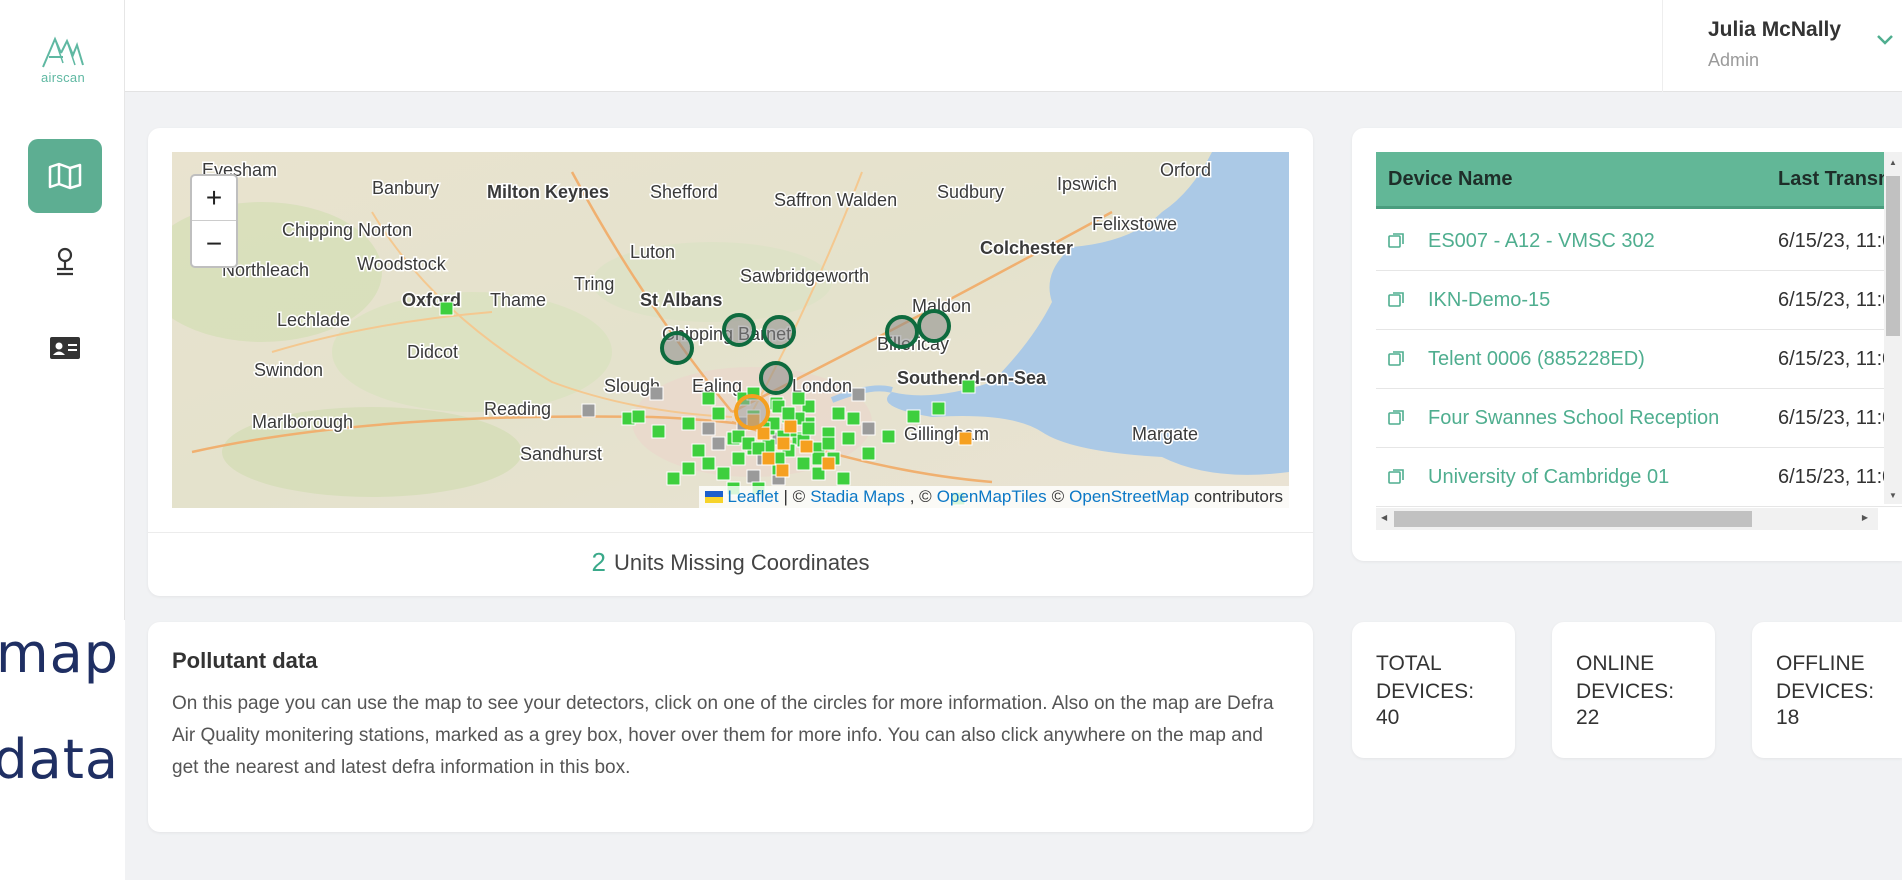 This screenshot has height=880, width=1902. I want to click on sidebar-item-devices, so click(65, 348).